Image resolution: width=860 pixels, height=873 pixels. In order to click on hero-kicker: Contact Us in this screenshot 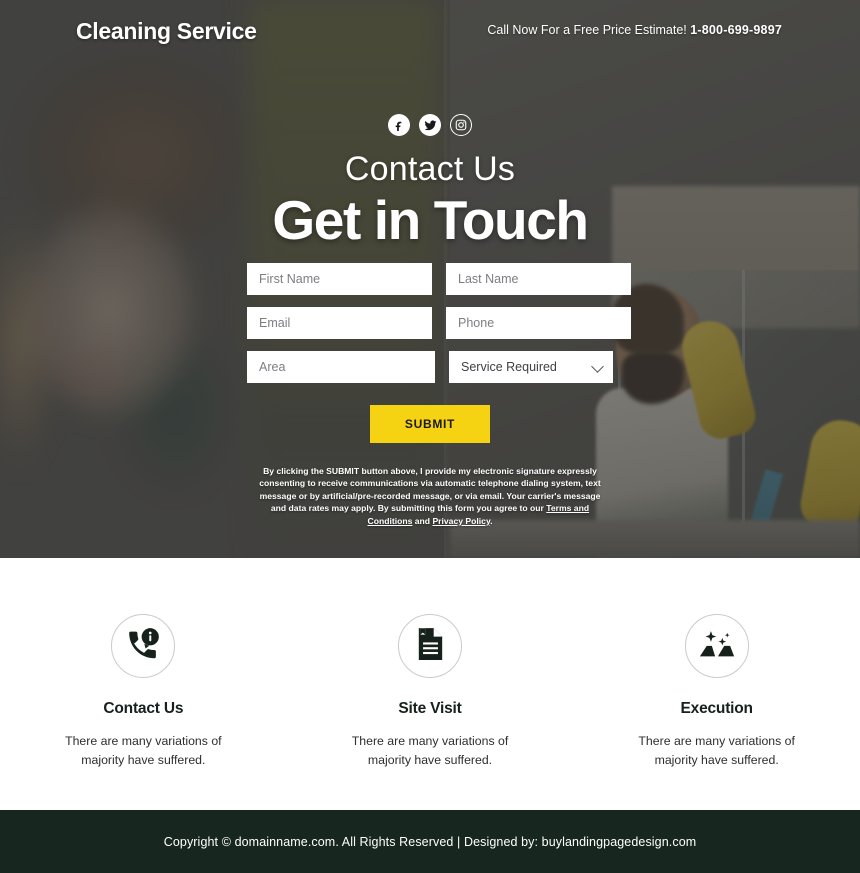, I will do `click(430, 169)`.